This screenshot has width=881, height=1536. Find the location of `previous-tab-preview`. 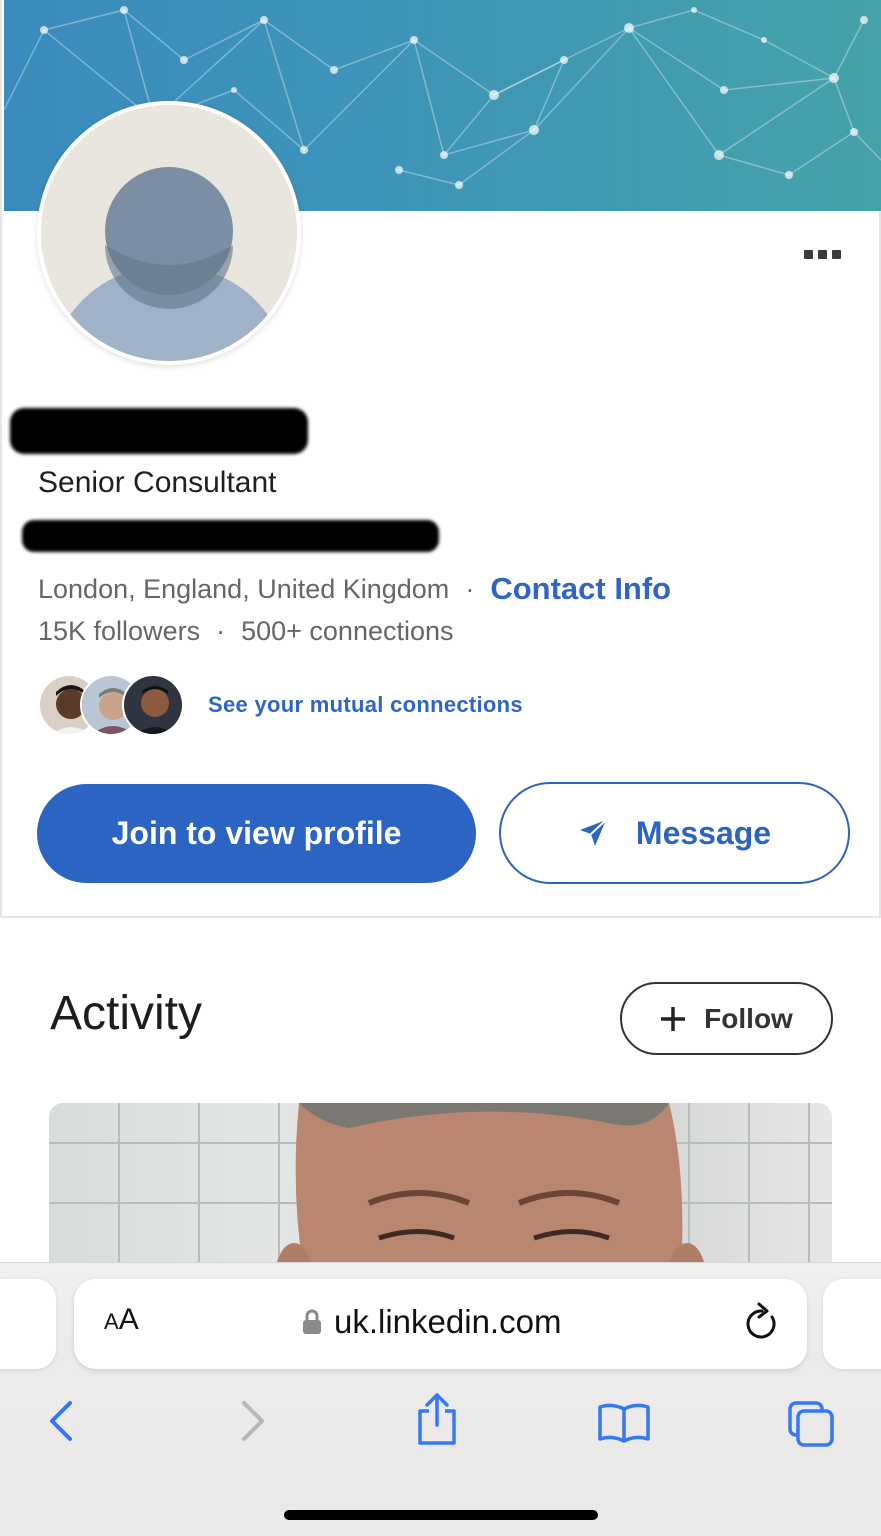

previous-tab-preview is located at coordinates (28, 1324).